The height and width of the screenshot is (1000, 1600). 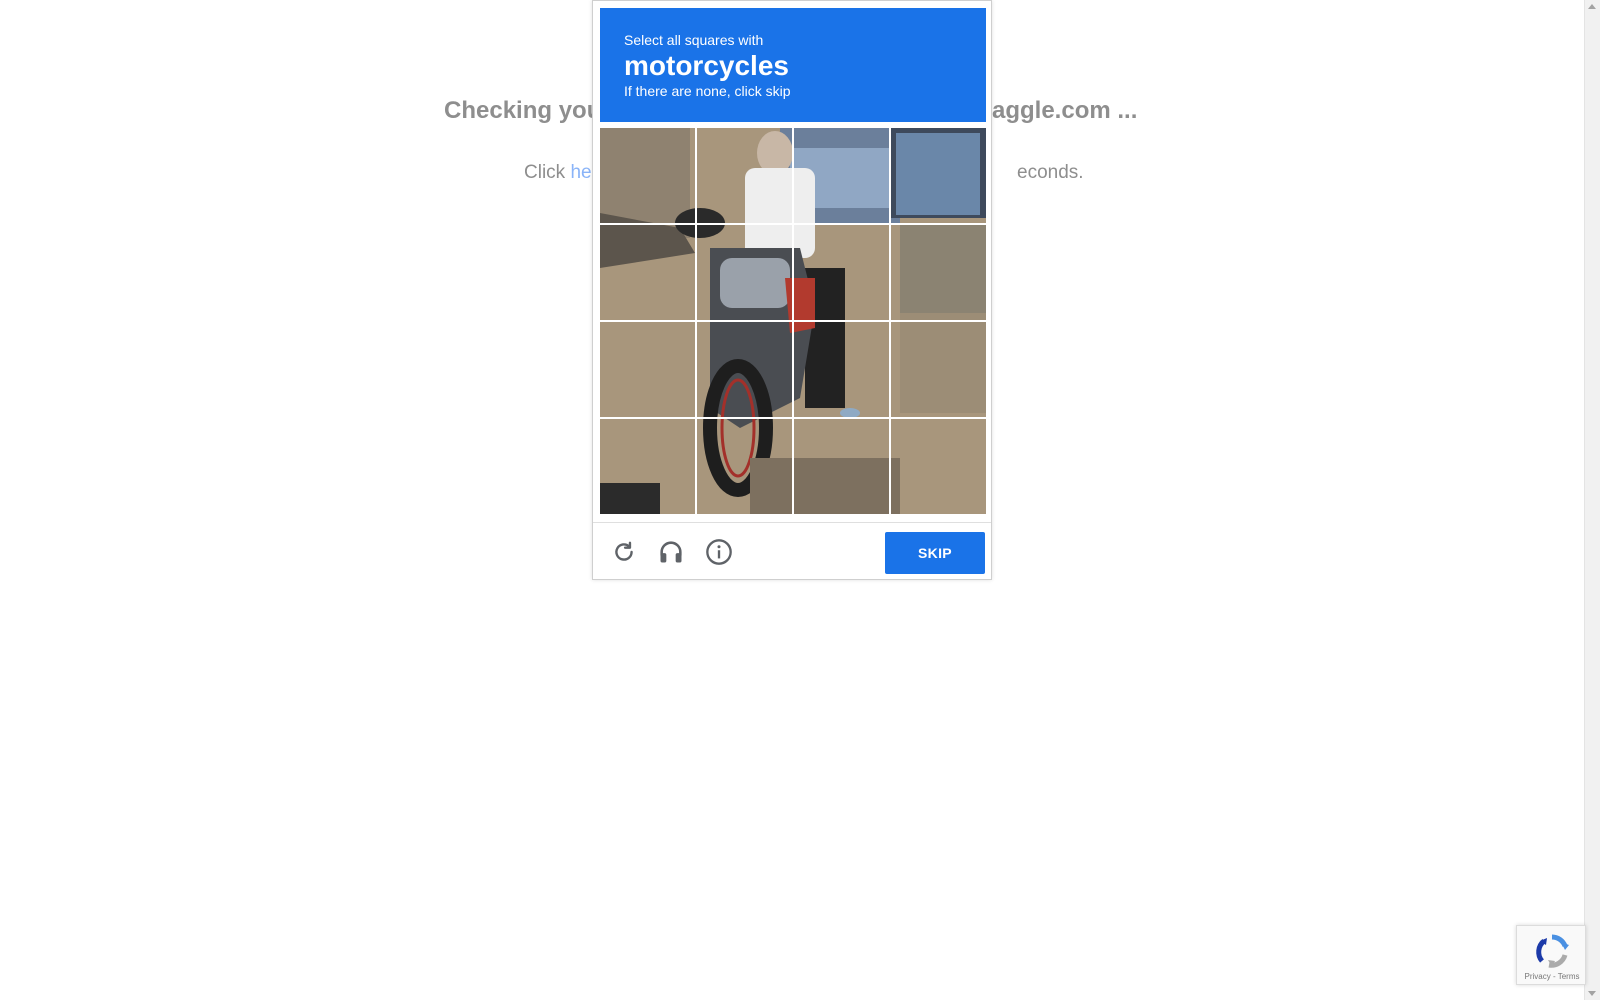 What do you see at coordinates (1592, 6) in the screenshot?
I see `scroll-up-arrow-icon` at bounding box center [1592, 6].